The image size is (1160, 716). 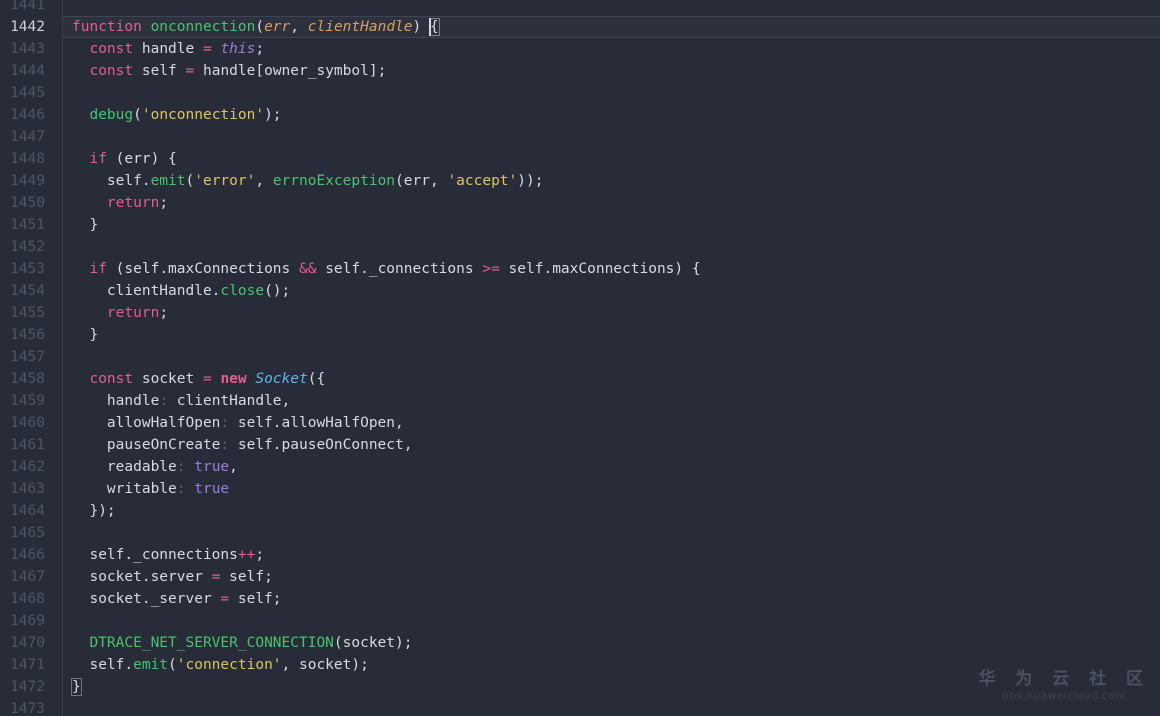 I want to click on code-line: 1458 const socket = new Socket({, so click(x=580, y=379).